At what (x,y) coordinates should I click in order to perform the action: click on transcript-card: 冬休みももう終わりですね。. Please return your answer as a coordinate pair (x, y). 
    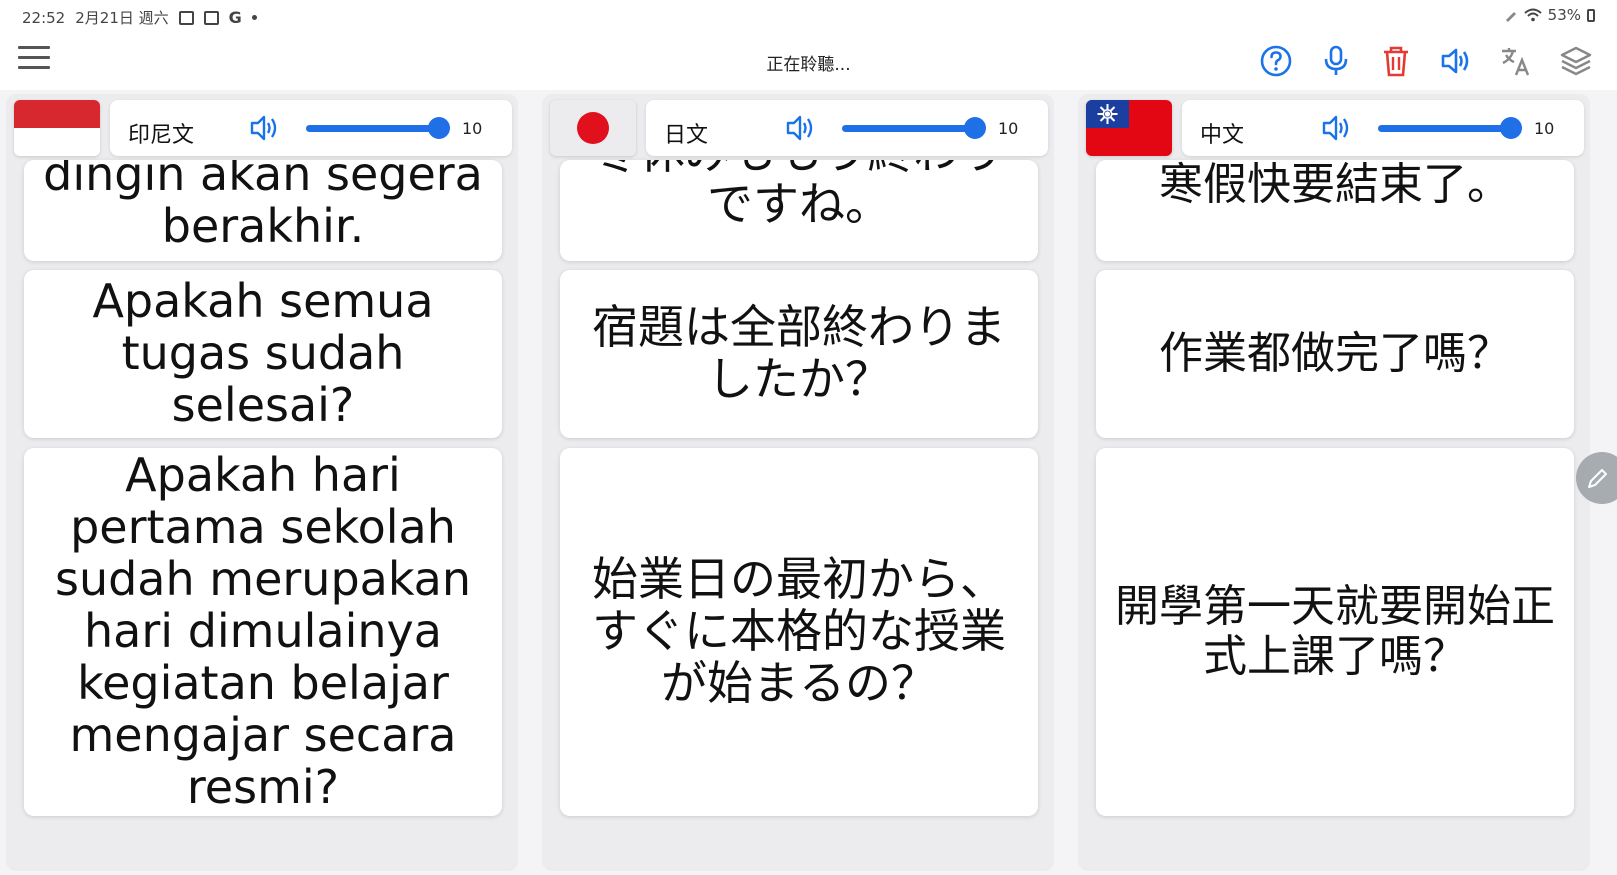
    Looking at the image, I should click on (799, 210).